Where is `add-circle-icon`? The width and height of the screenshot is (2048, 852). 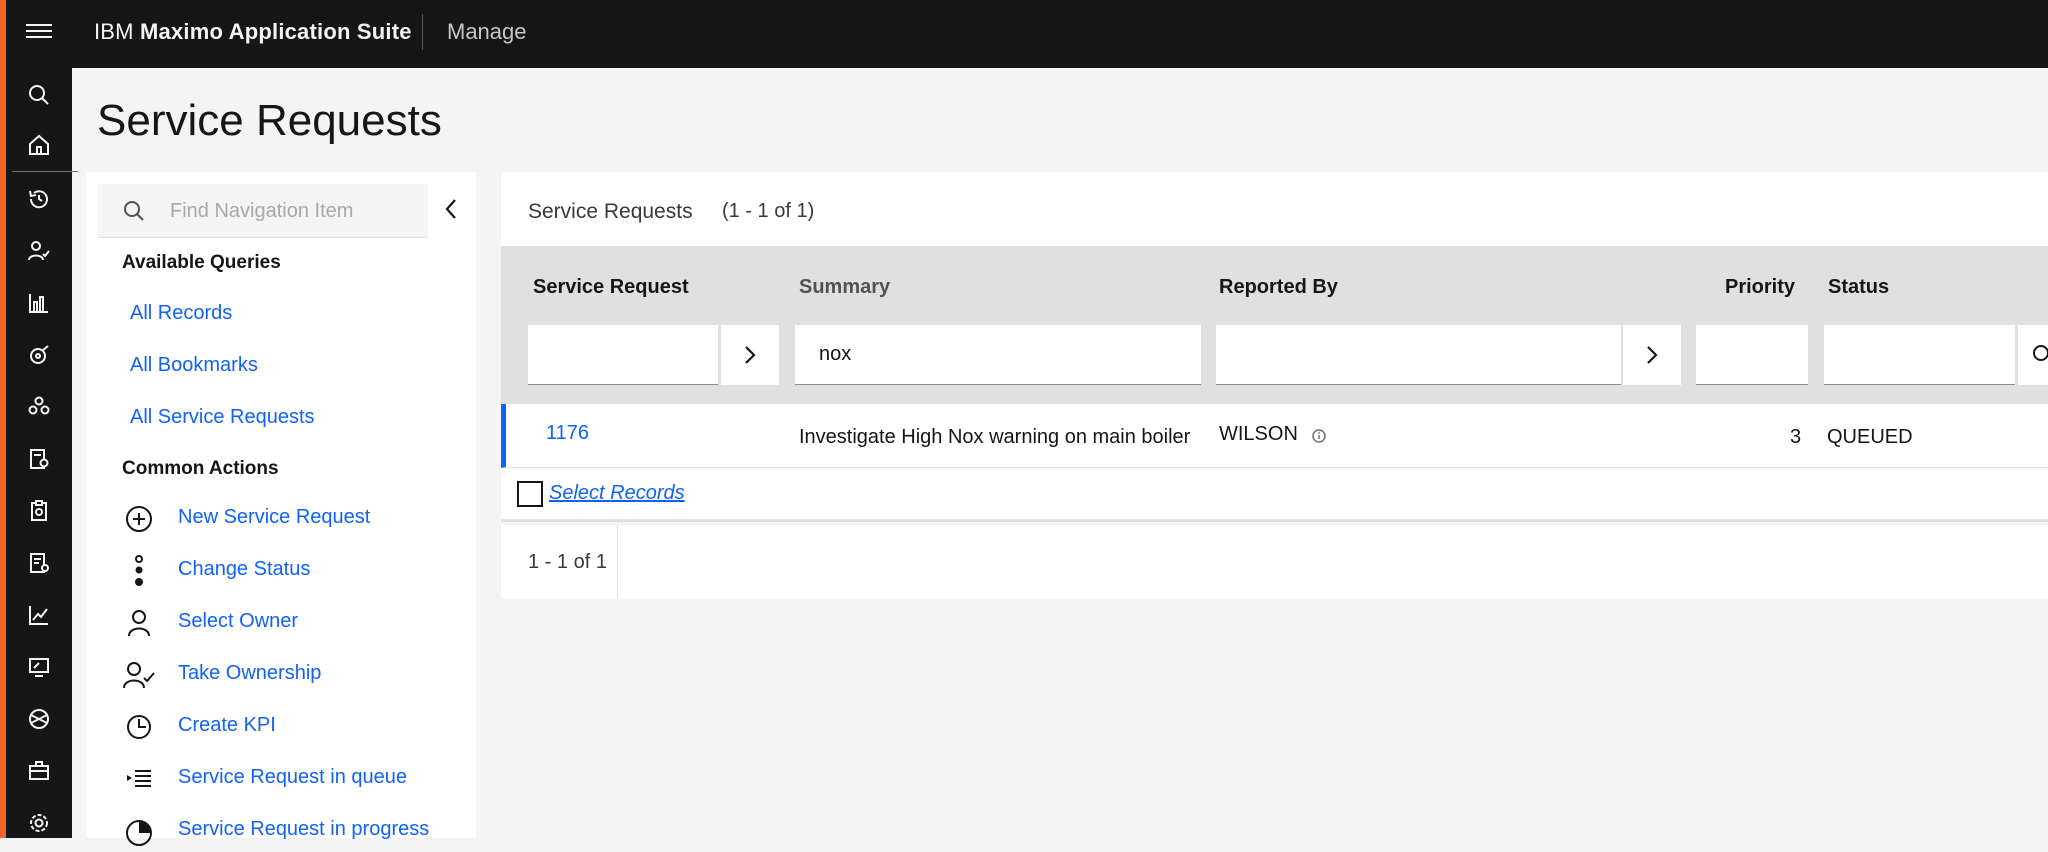 add-circle-icon is located at coordinates (139, 519).